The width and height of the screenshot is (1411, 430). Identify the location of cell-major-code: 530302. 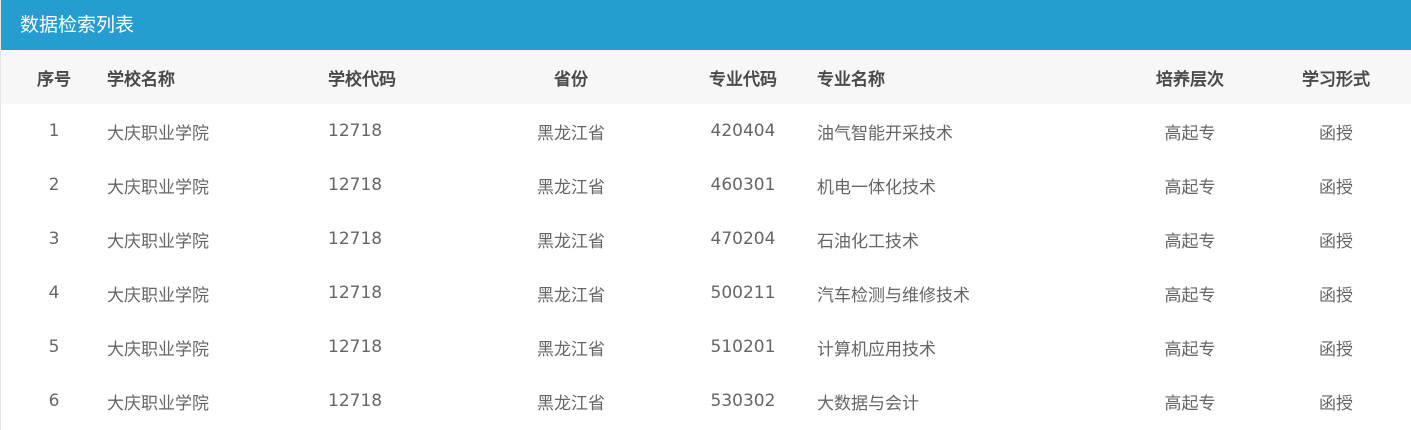
(743, 401).